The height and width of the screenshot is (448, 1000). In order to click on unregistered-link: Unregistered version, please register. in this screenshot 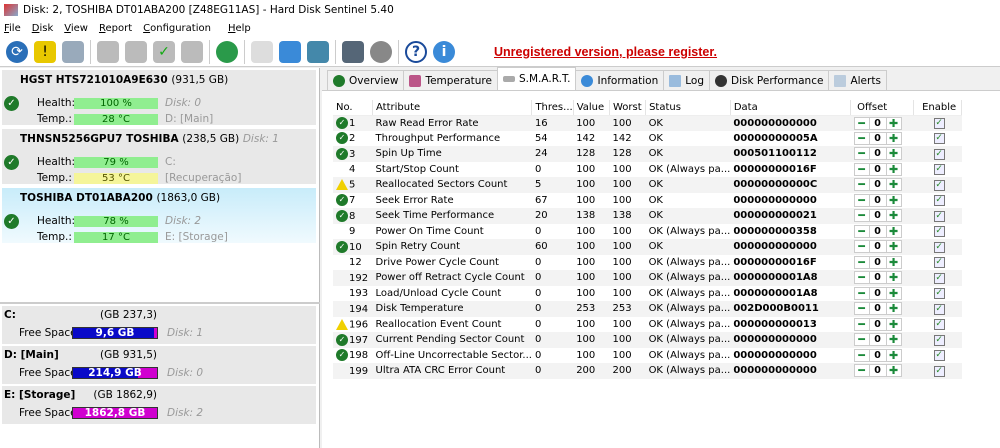, I will do `click(605, 52)`.